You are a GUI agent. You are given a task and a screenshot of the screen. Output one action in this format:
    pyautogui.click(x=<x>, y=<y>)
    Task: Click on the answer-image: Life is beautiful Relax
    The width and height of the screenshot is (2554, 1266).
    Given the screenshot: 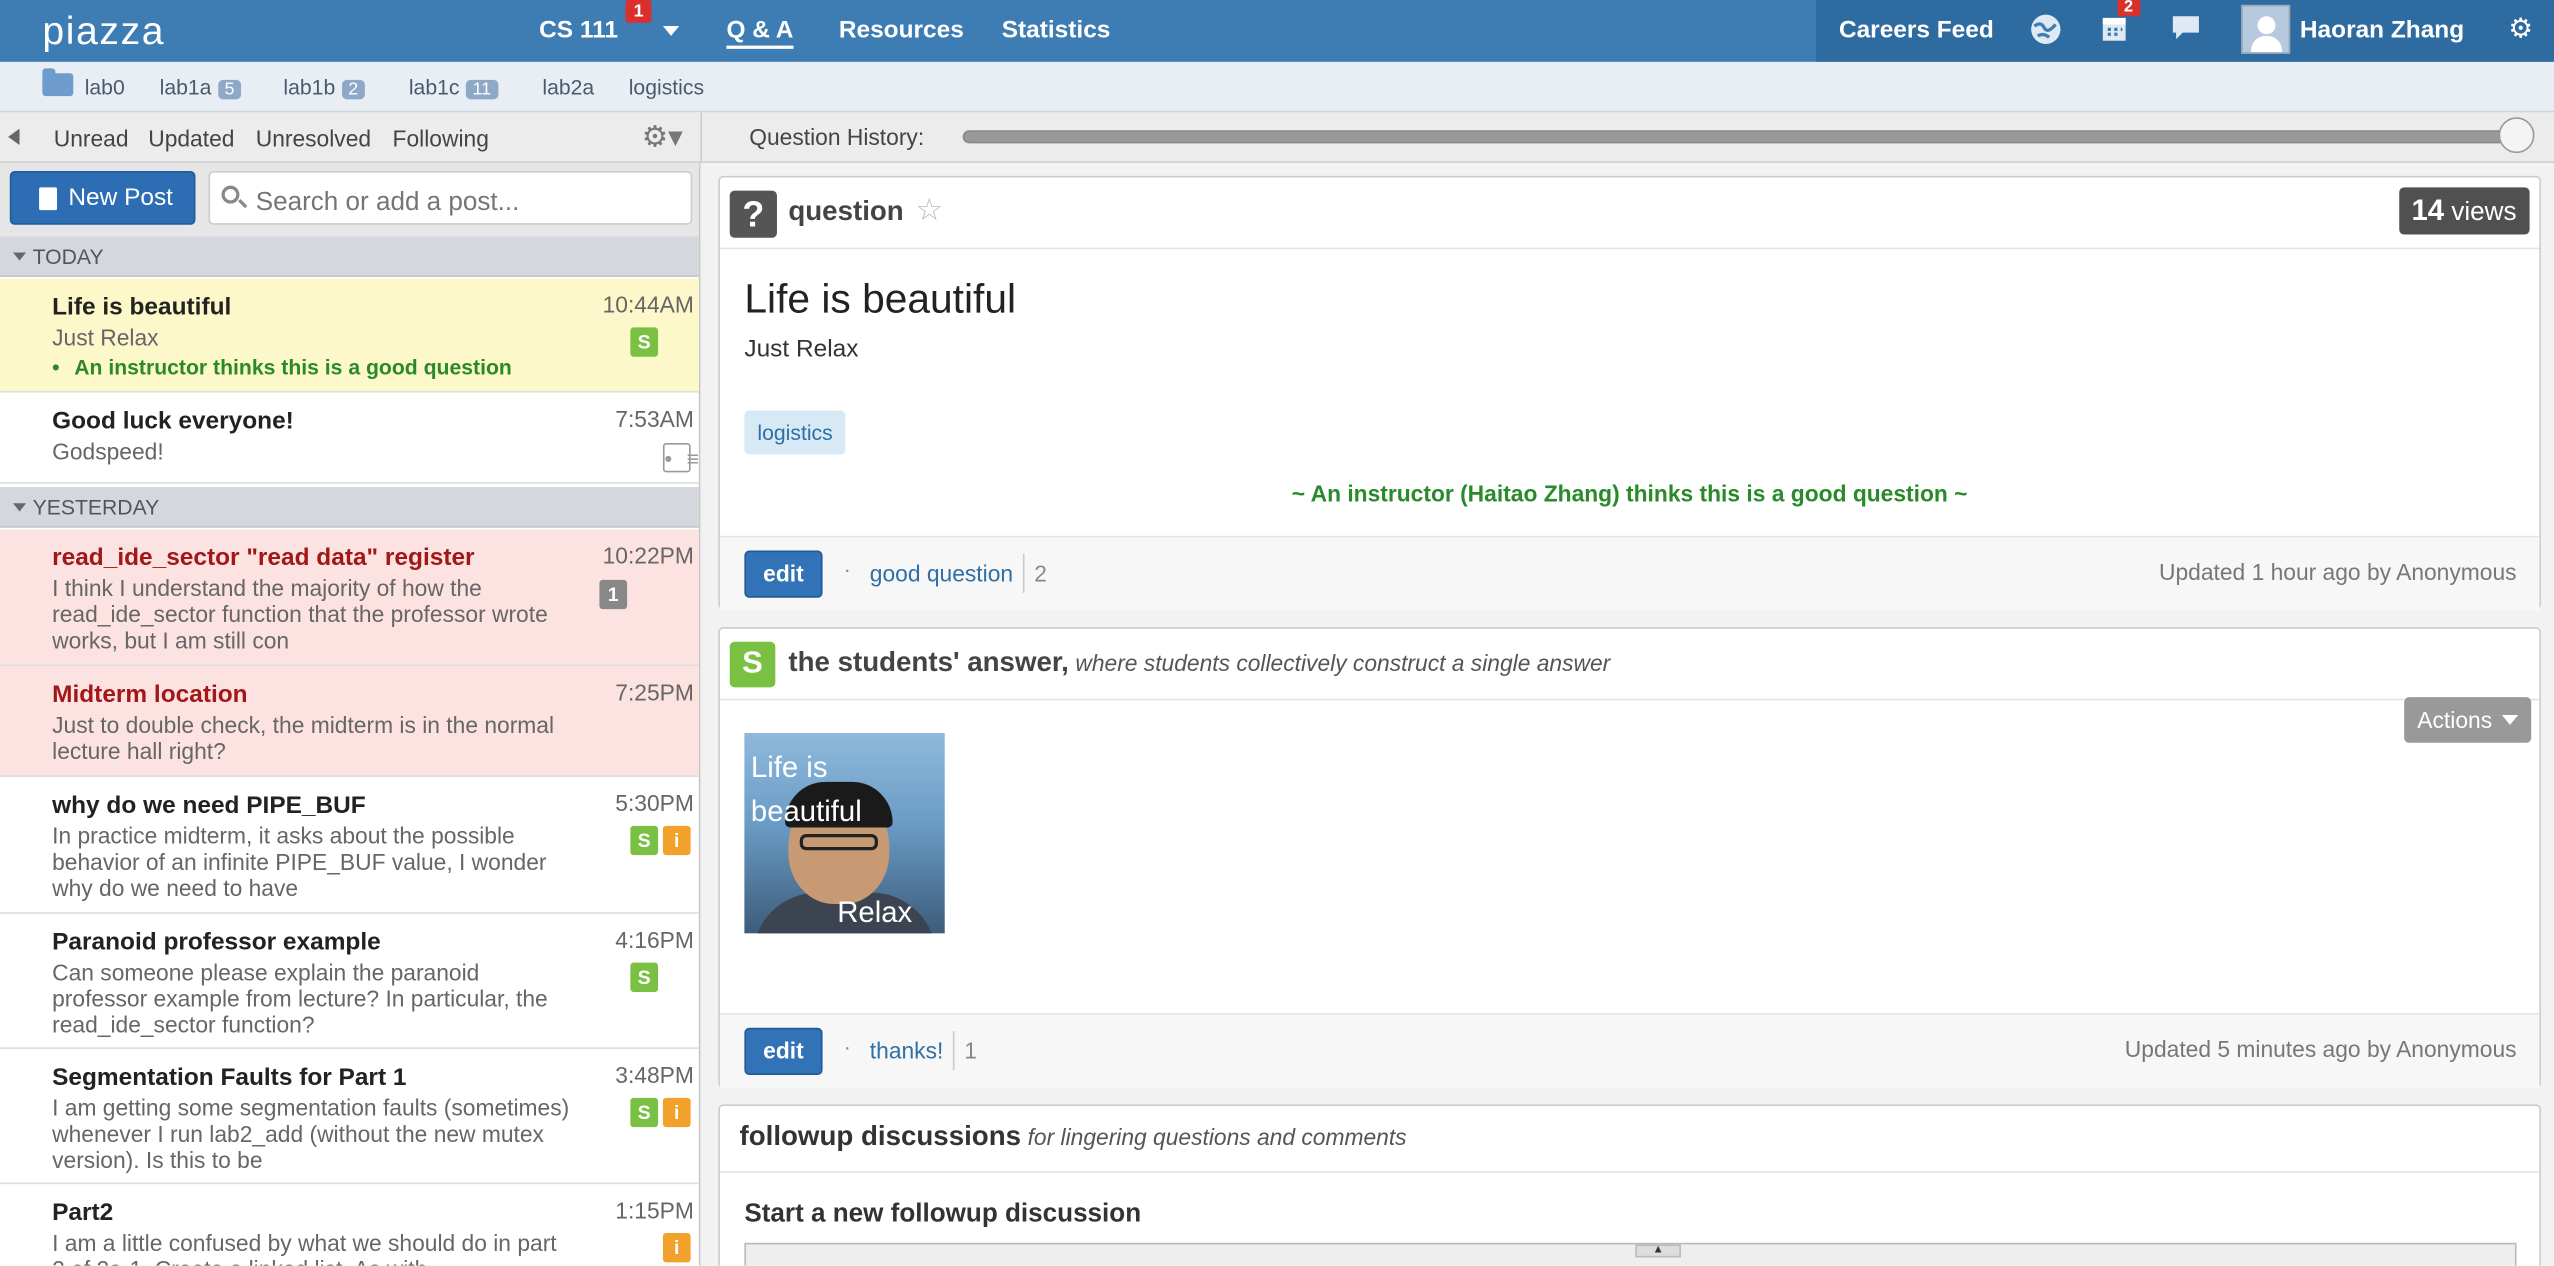 What is the action you would take?
    pyautogui.click(x=844, y=833)
    